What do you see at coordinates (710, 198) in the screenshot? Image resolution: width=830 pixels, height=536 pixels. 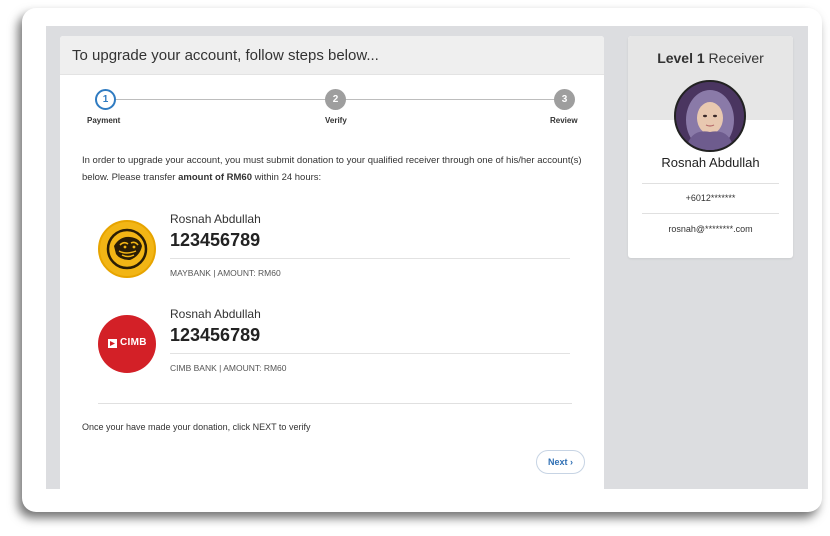 I see `receiver-phone: +6012*******` at bounding box center [710, 198].